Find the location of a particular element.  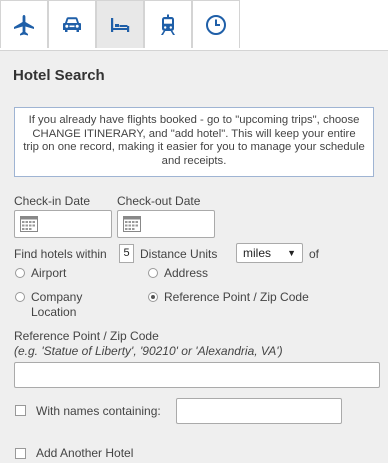

of-label: of is located at coordinates (314, 254).